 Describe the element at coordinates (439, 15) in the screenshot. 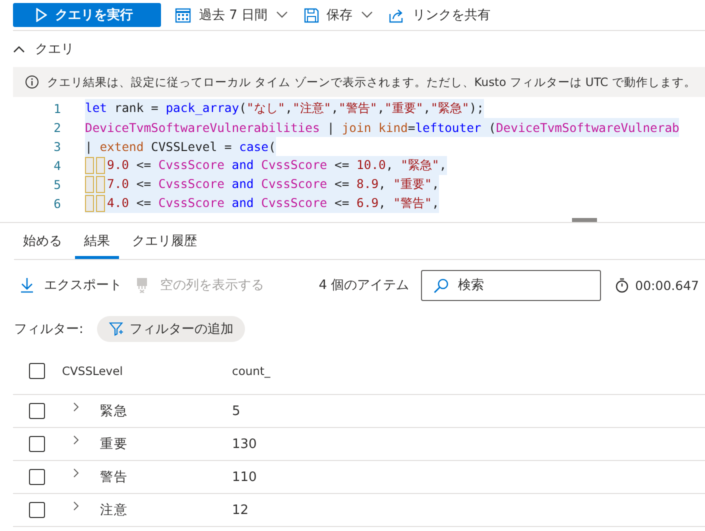

I see `share-link-button: リンクを共有` at that location.